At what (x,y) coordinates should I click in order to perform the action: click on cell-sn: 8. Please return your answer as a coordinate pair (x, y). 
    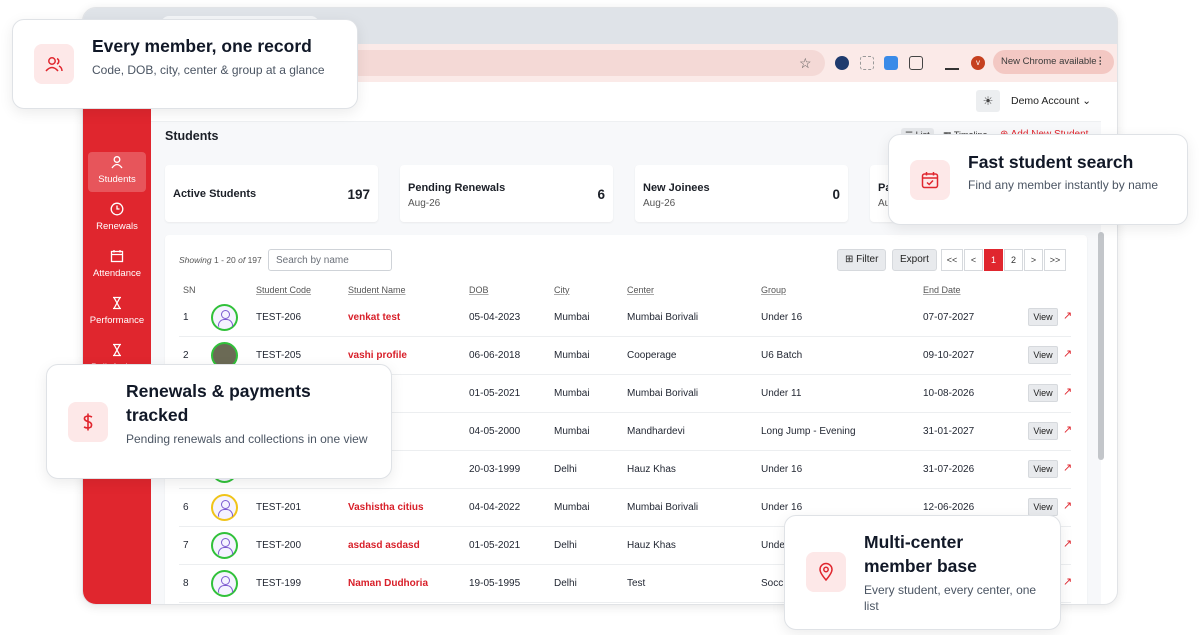
    Looking at the image, I should click on (186, 583).